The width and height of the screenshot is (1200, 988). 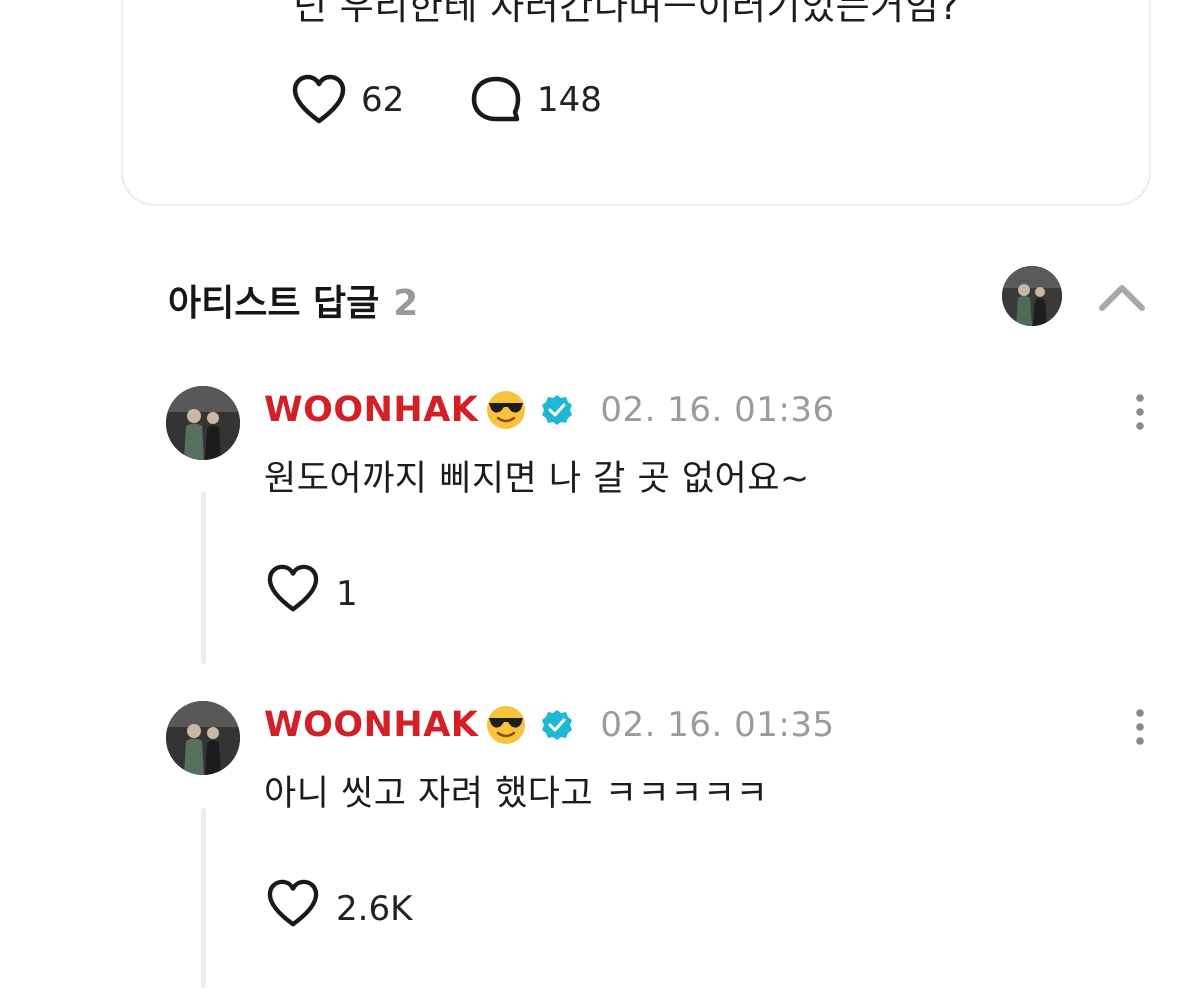 I want to click on reply-text: 원도어까지 삐지면 나 갈 곳 없어요~, so click(x=537, y=479).